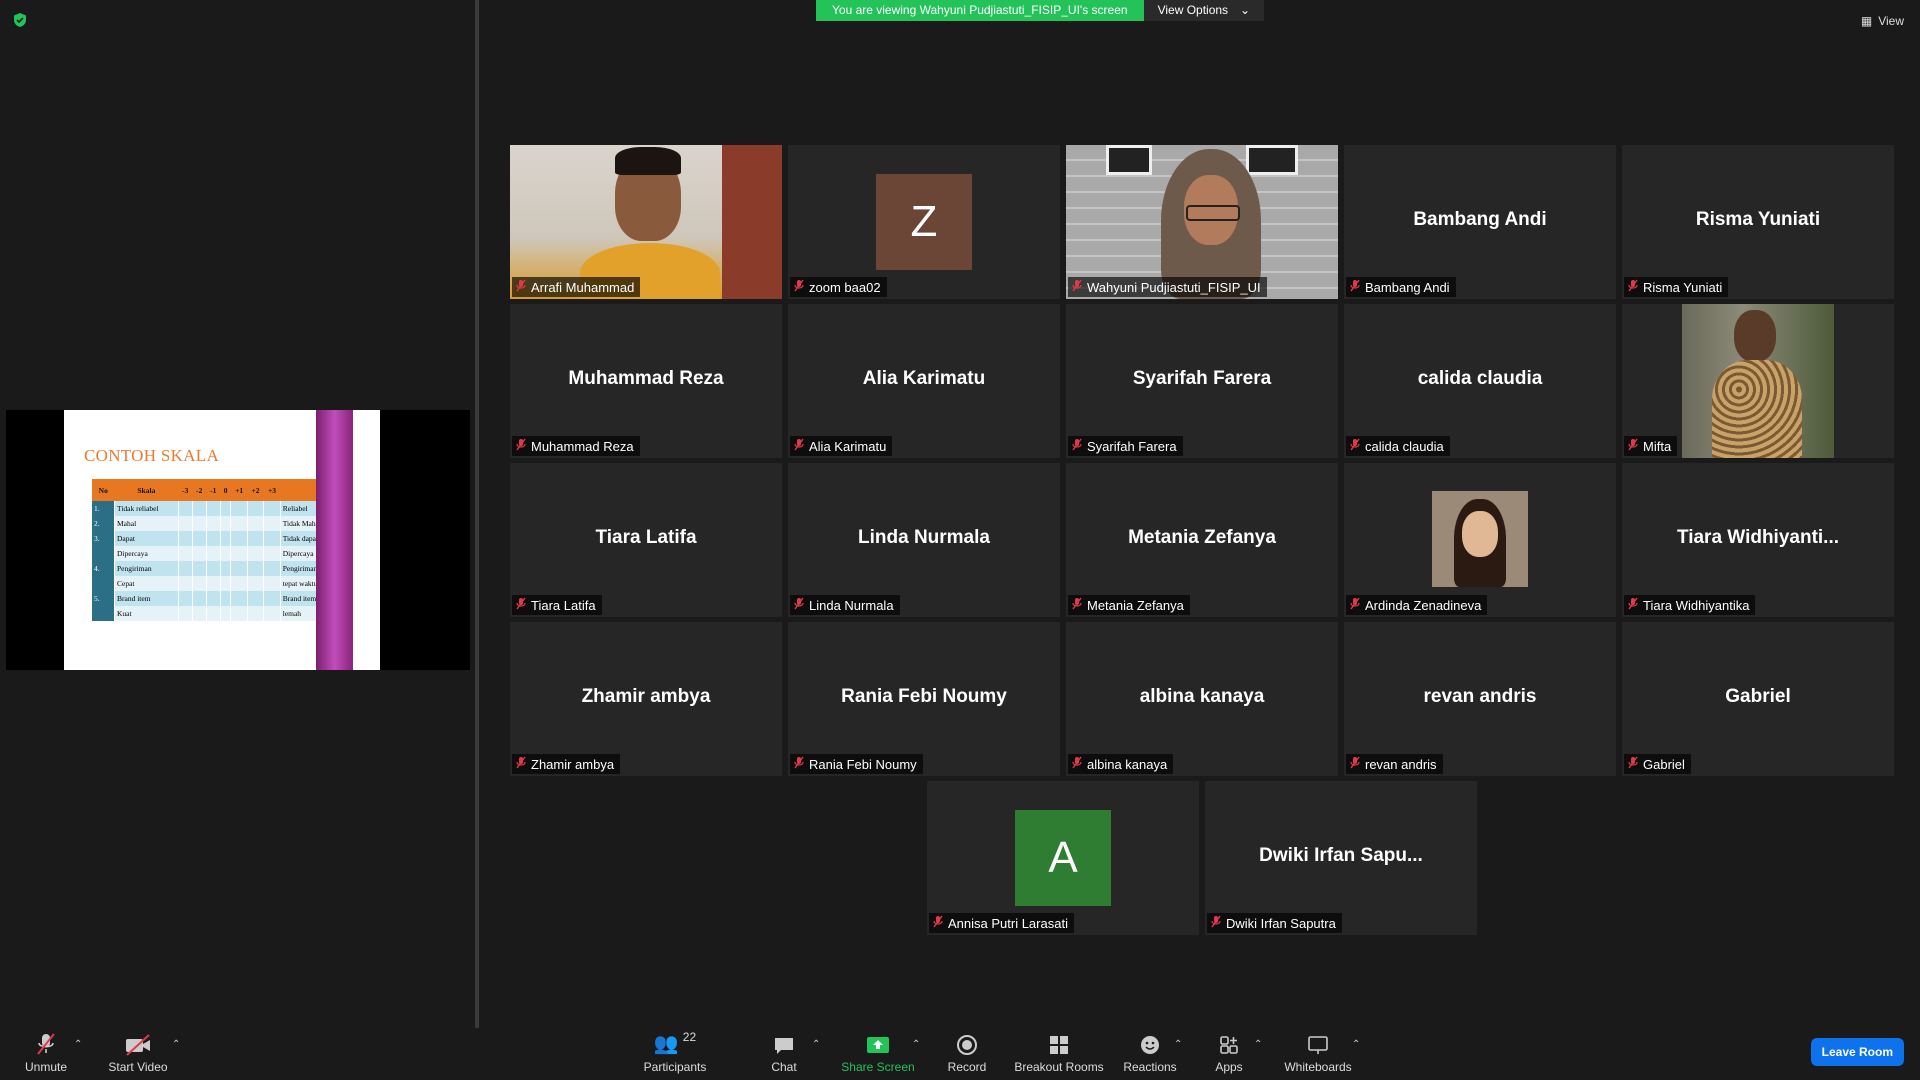  I want to click on participant-tile: Zzoom baa02, so click(924, 222).